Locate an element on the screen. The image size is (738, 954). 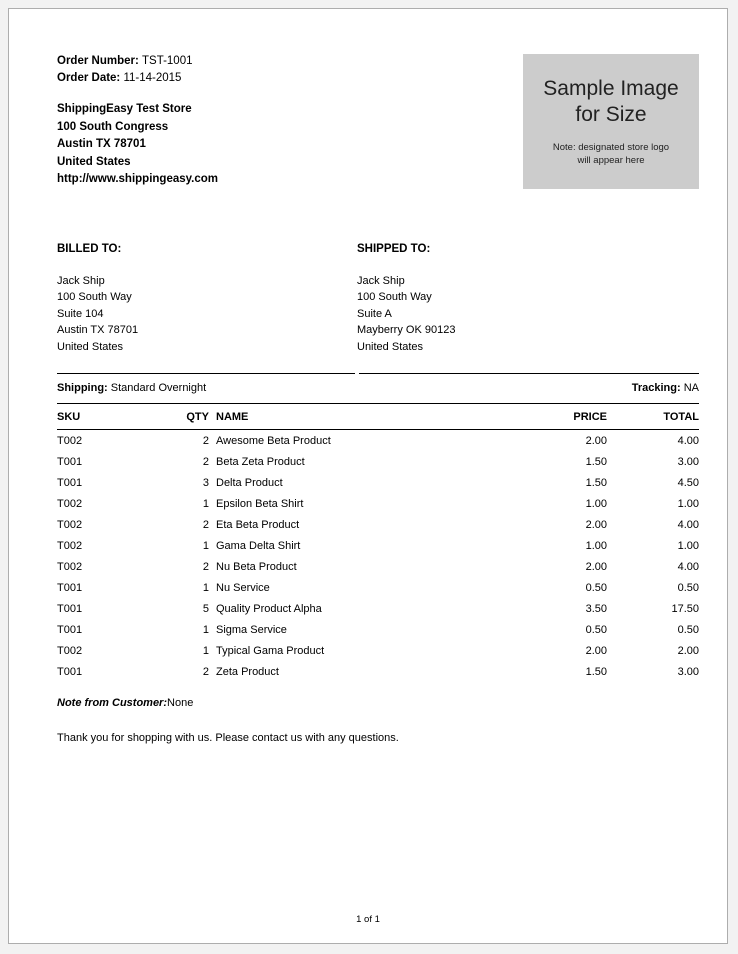
page-indicator: 1 of 1 is located at coordinates (368, 919).